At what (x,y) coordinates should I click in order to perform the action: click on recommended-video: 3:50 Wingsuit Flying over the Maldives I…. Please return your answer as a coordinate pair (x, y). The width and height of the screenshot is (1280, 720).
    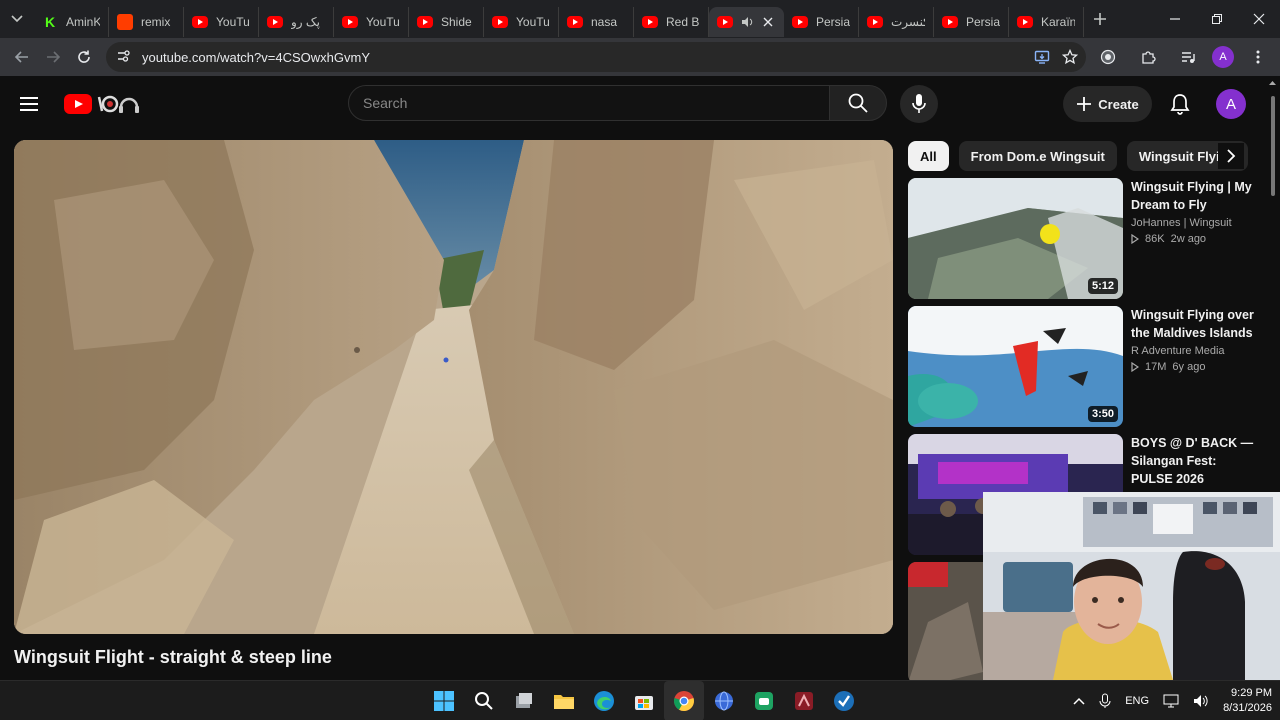
    Looking at the image, I should click on (1083, 367).